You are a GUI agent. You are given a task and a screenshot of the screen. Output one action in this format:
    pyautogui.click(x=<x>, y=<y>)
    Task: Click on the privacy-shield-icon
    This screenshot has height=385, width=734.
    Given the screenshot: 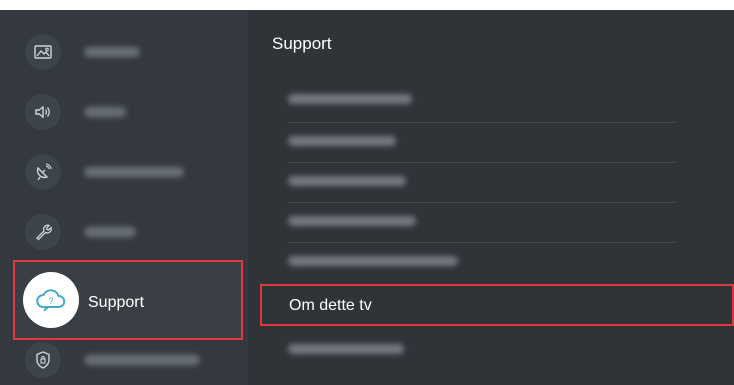 What is the action you would take?
    pyautogui.click(x=43, y=360)
    